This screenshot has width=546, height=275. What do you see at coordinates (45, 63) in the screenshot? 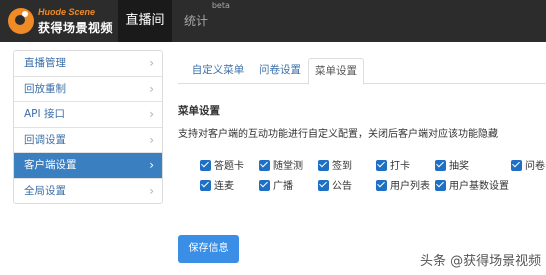
I see `sidebar-item-label: 直播管理` at bounding box center [45, 63].